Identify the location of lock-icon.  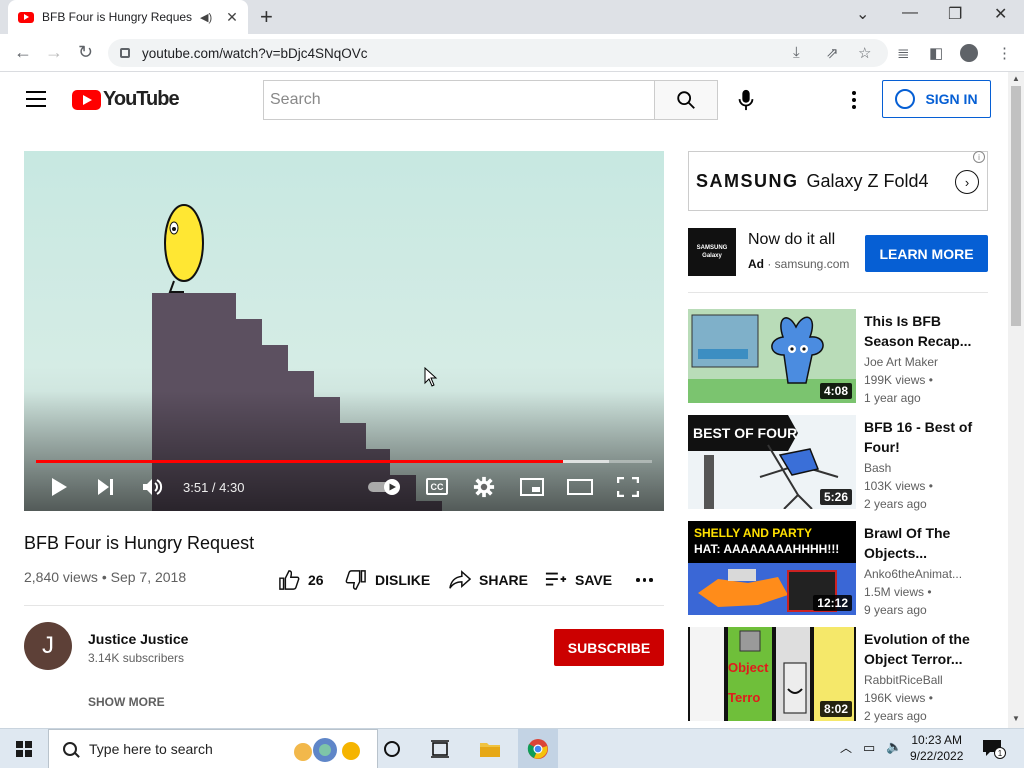
(125, 53).